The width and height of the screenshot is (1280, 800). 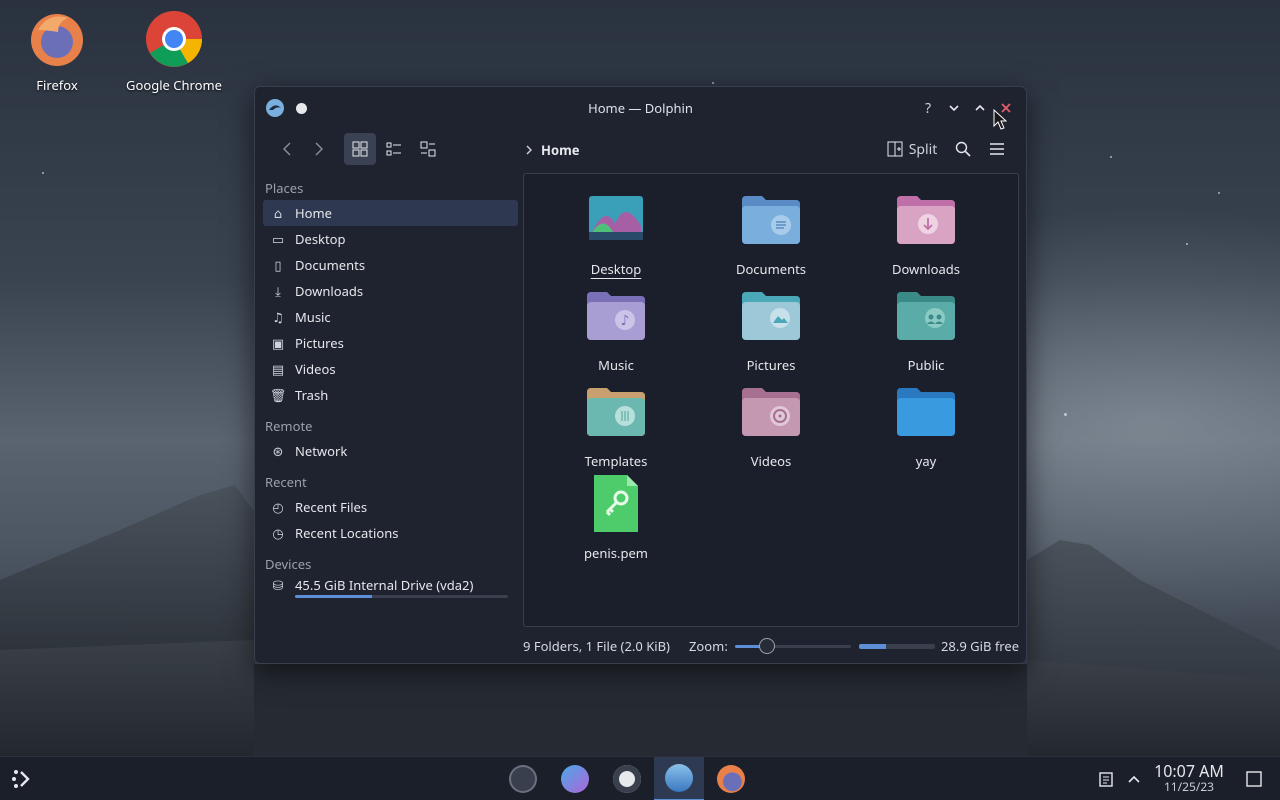 What do you see at coordinates (390, 369) in the screenshot?
I see `sidebar-item-videos: ▤ Videos` at bounding box center [390, 369].